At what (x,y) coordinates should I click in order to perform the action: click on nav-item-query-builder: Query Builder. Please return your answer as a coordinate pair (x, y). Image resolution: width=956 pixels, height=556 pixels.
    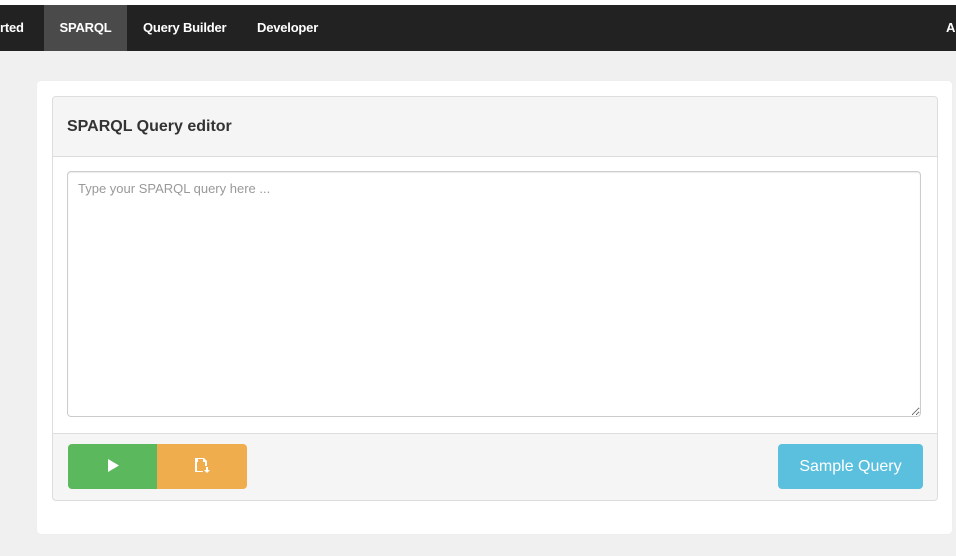
    Looking at the image, I should click on (185, 28).